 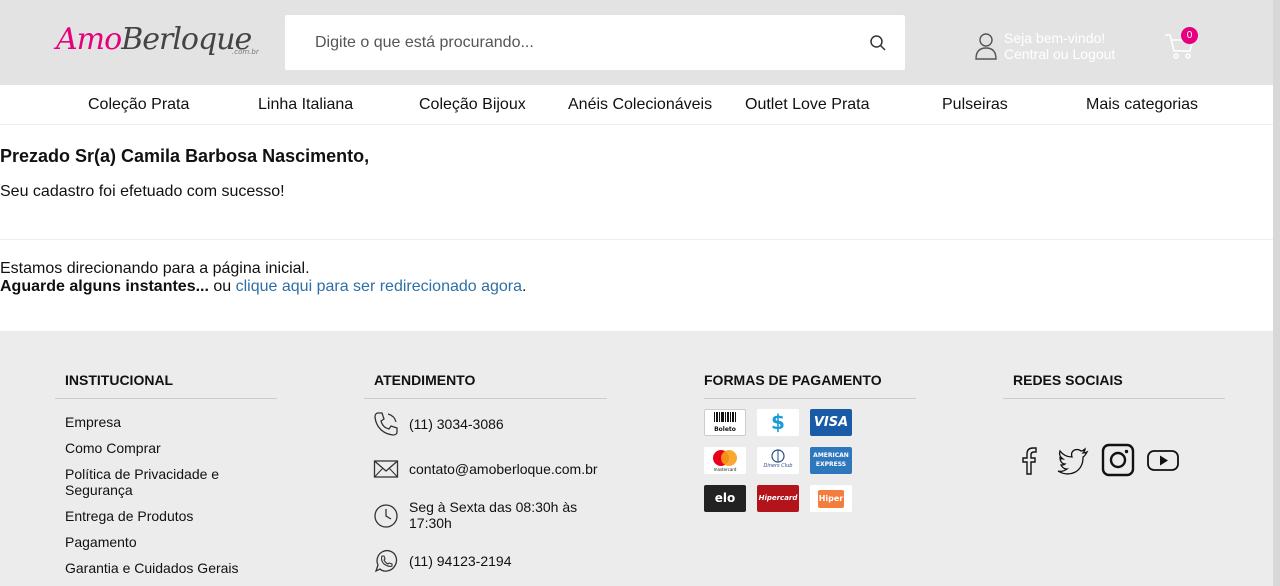 What do you see at coordinates (725, 498) in the screenshot?
I see `elo-icon: elo` at bounding box center [725, 498].